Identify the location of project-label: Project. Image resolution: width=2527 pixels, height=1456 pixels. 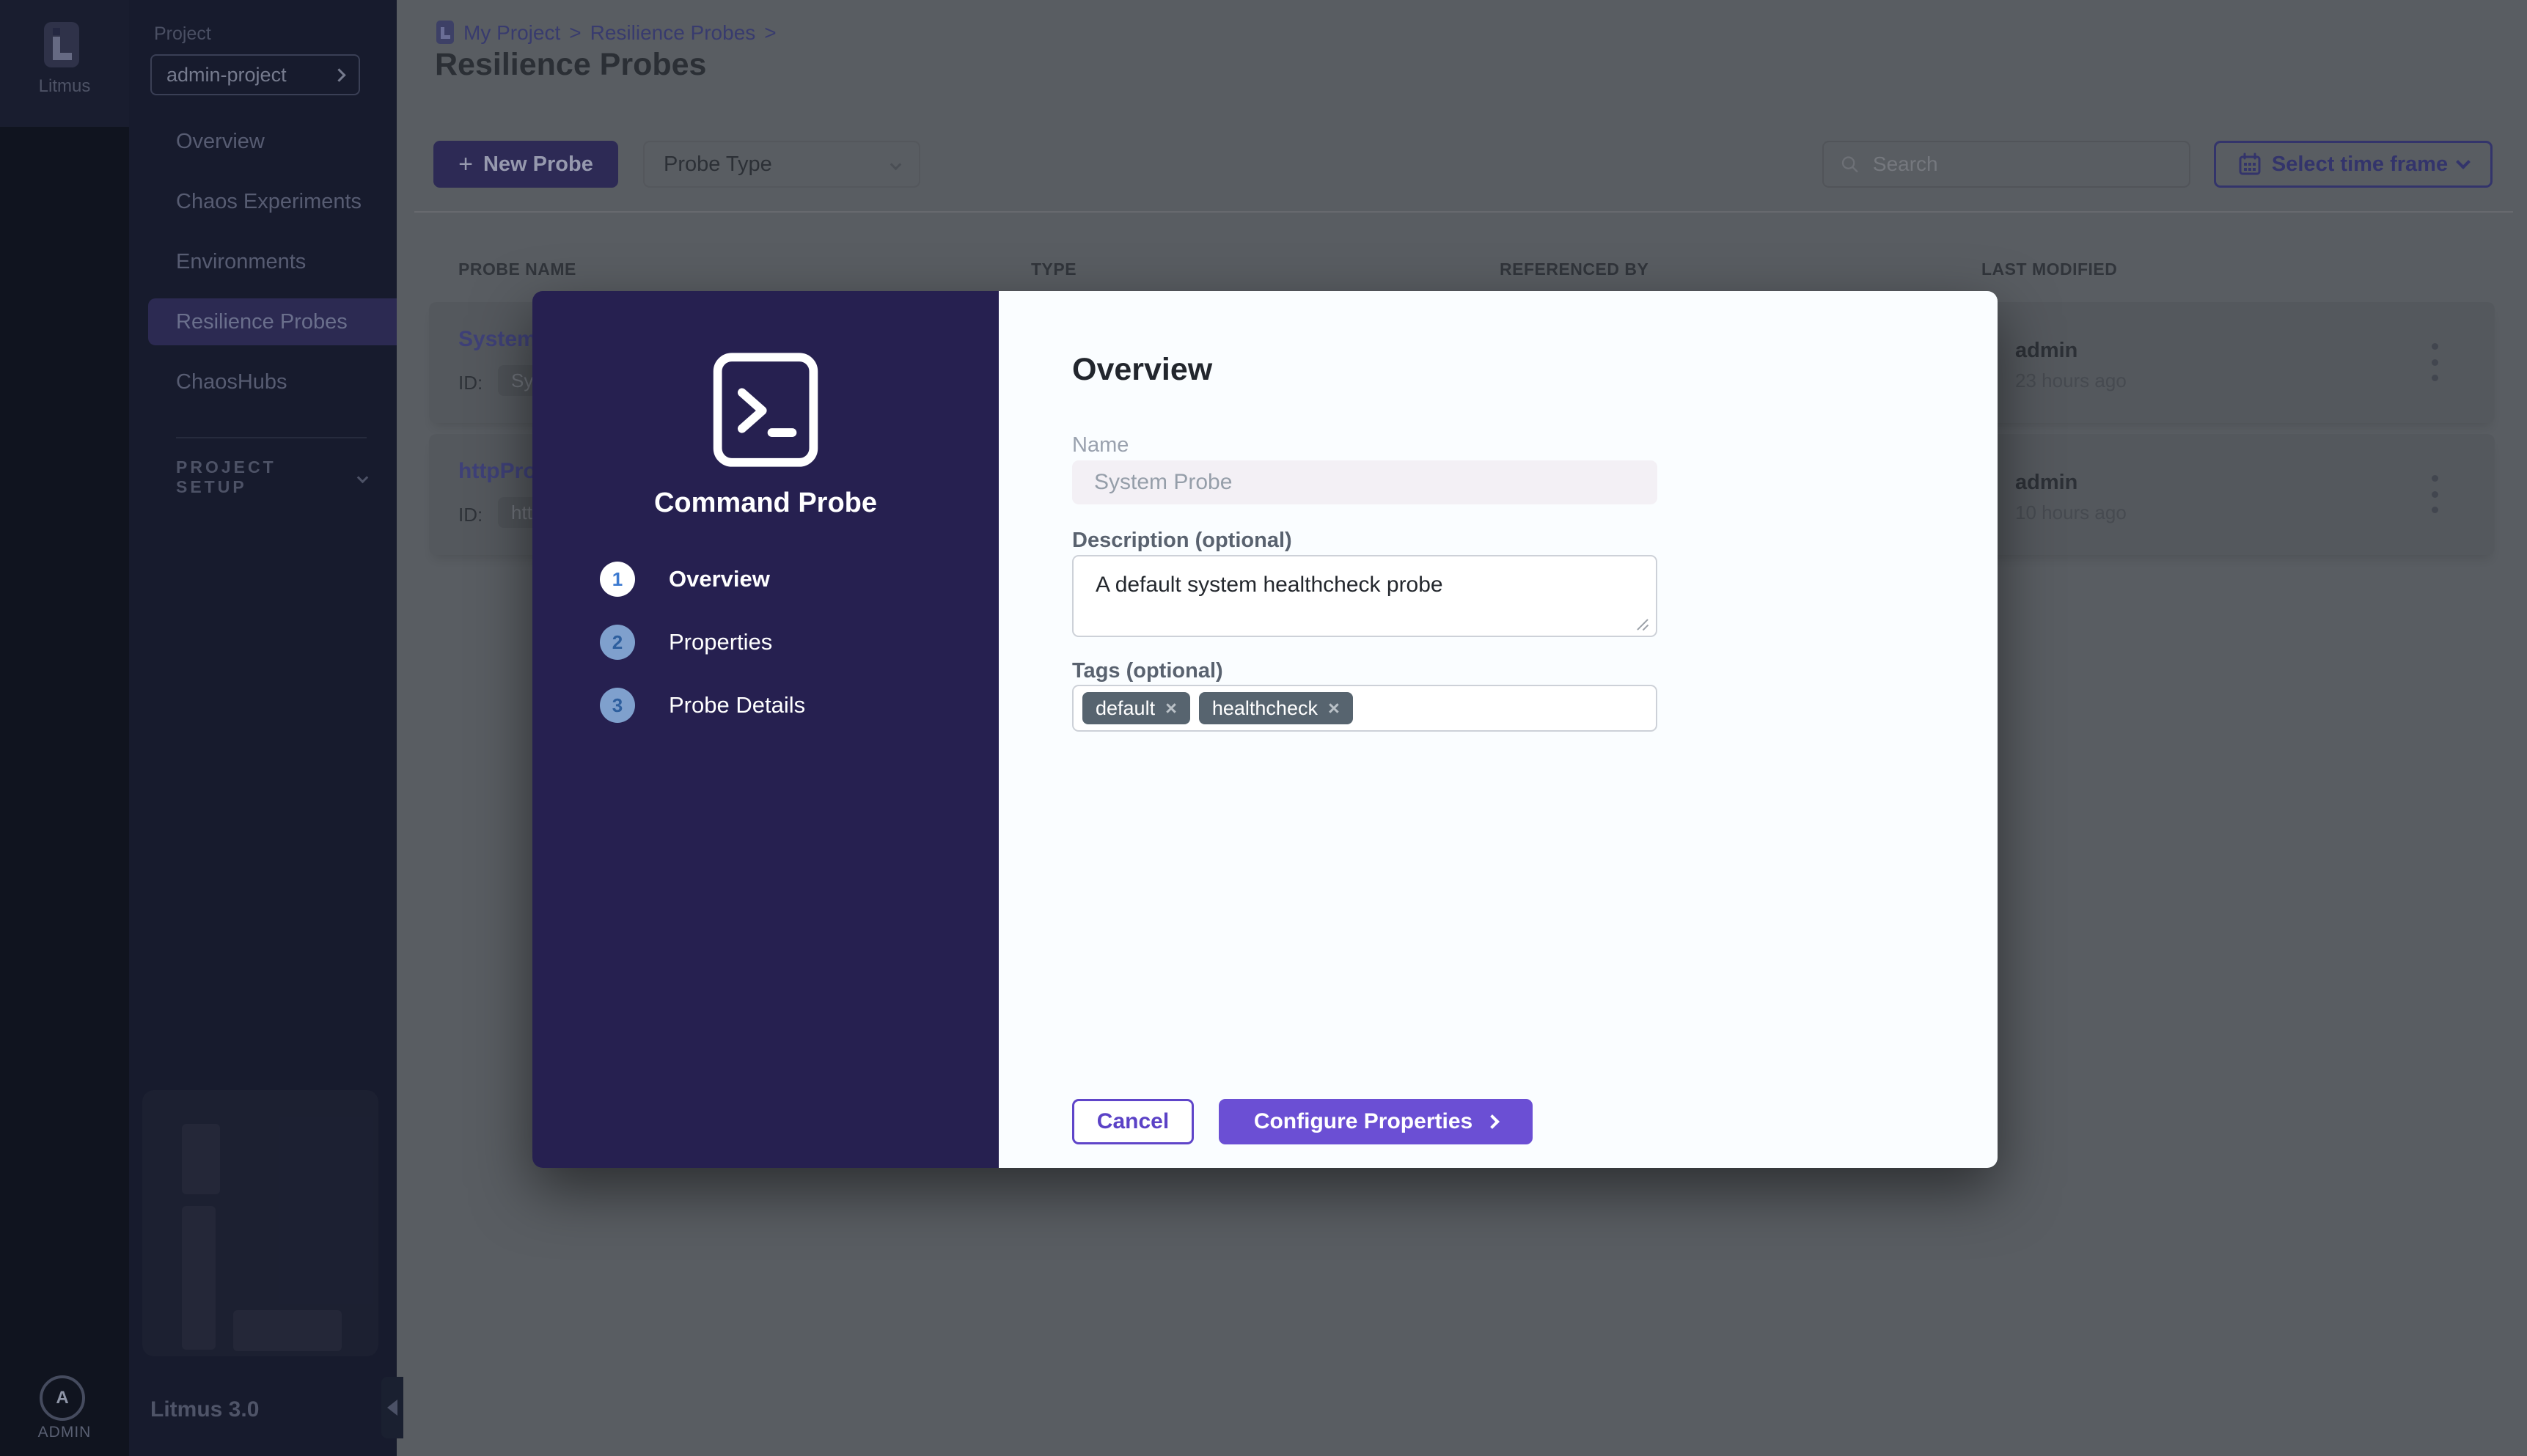
(182, 33).